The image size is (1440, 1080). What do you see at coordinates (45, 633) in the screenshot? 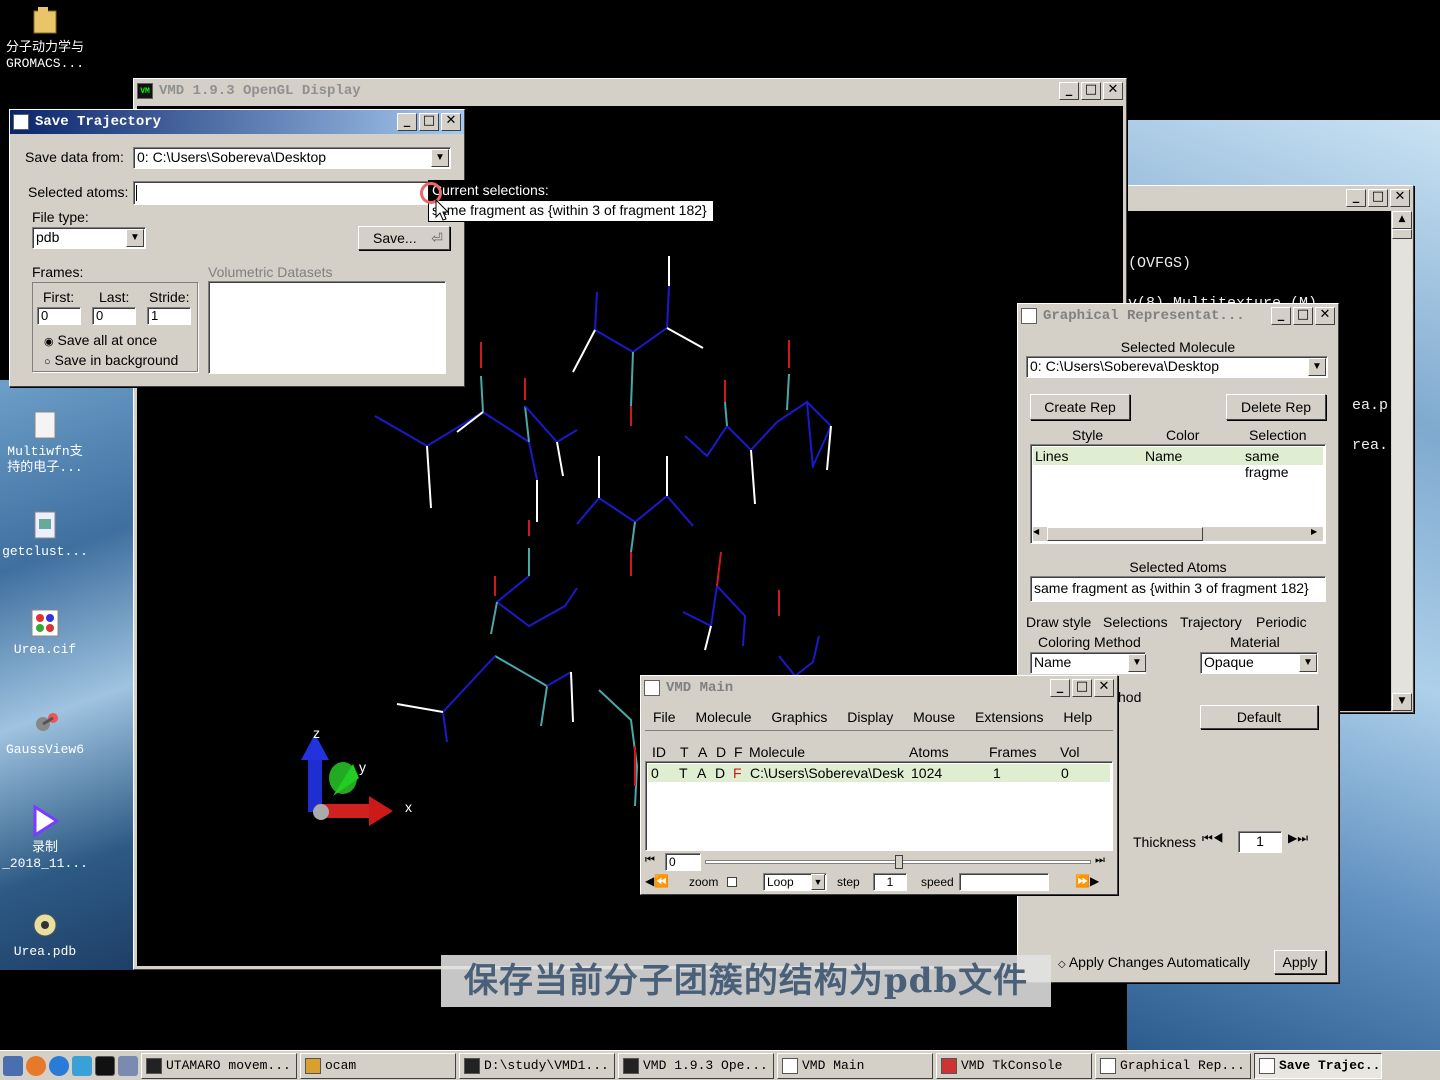
I see `desktop-icon-urea-cif: Urea.cif` at bounding box center [45, 633].